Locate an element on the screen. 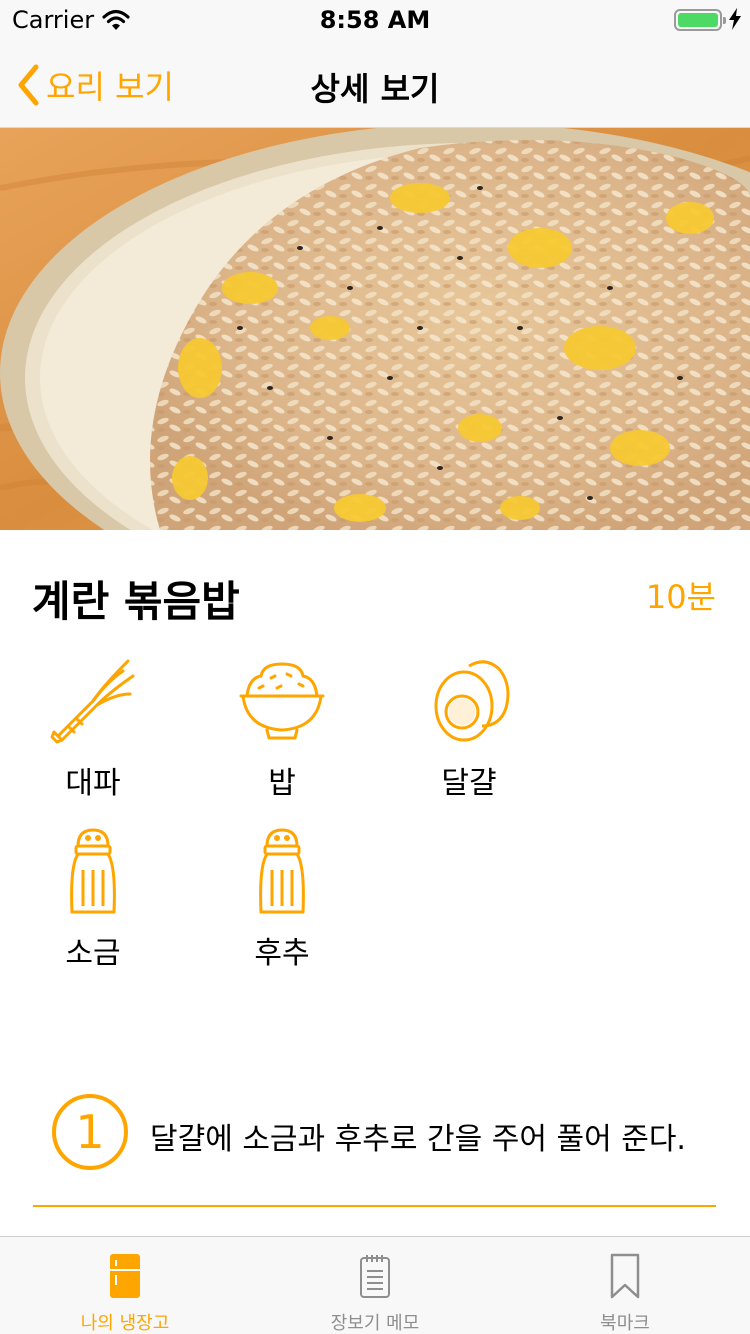 The image size is (750, 1334). tab-my-refrigerator: 나의 냉장고 is located at coordinates (125, 1285).